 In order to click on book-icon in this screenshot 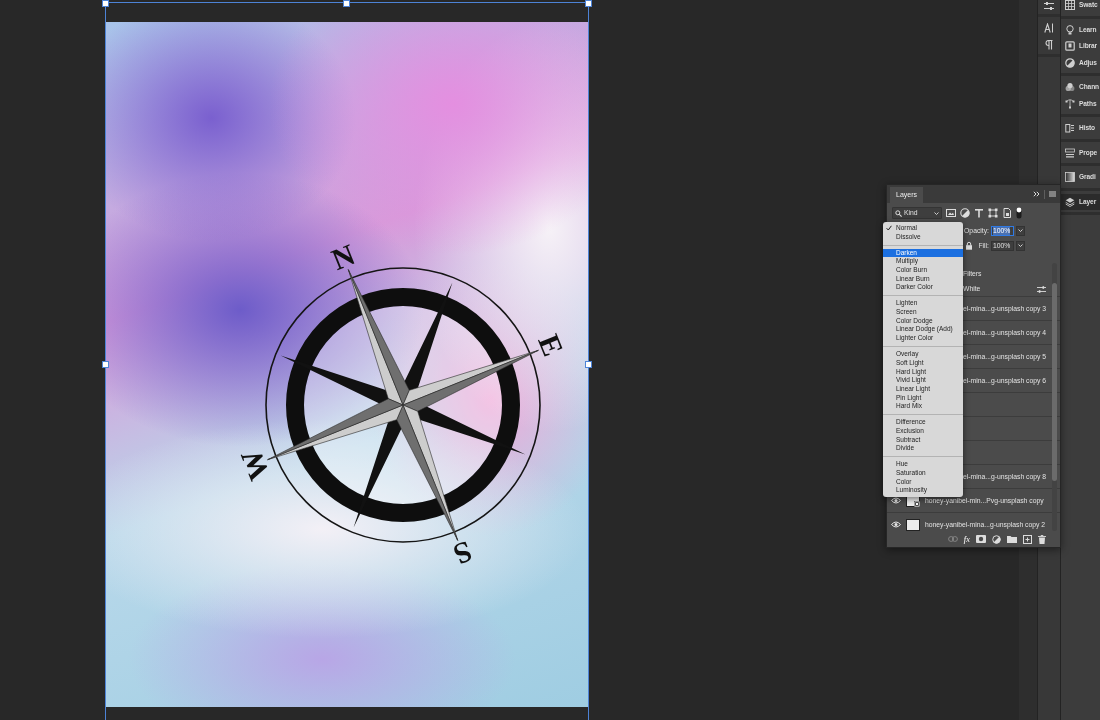, I will do `click(1070, 46)`.